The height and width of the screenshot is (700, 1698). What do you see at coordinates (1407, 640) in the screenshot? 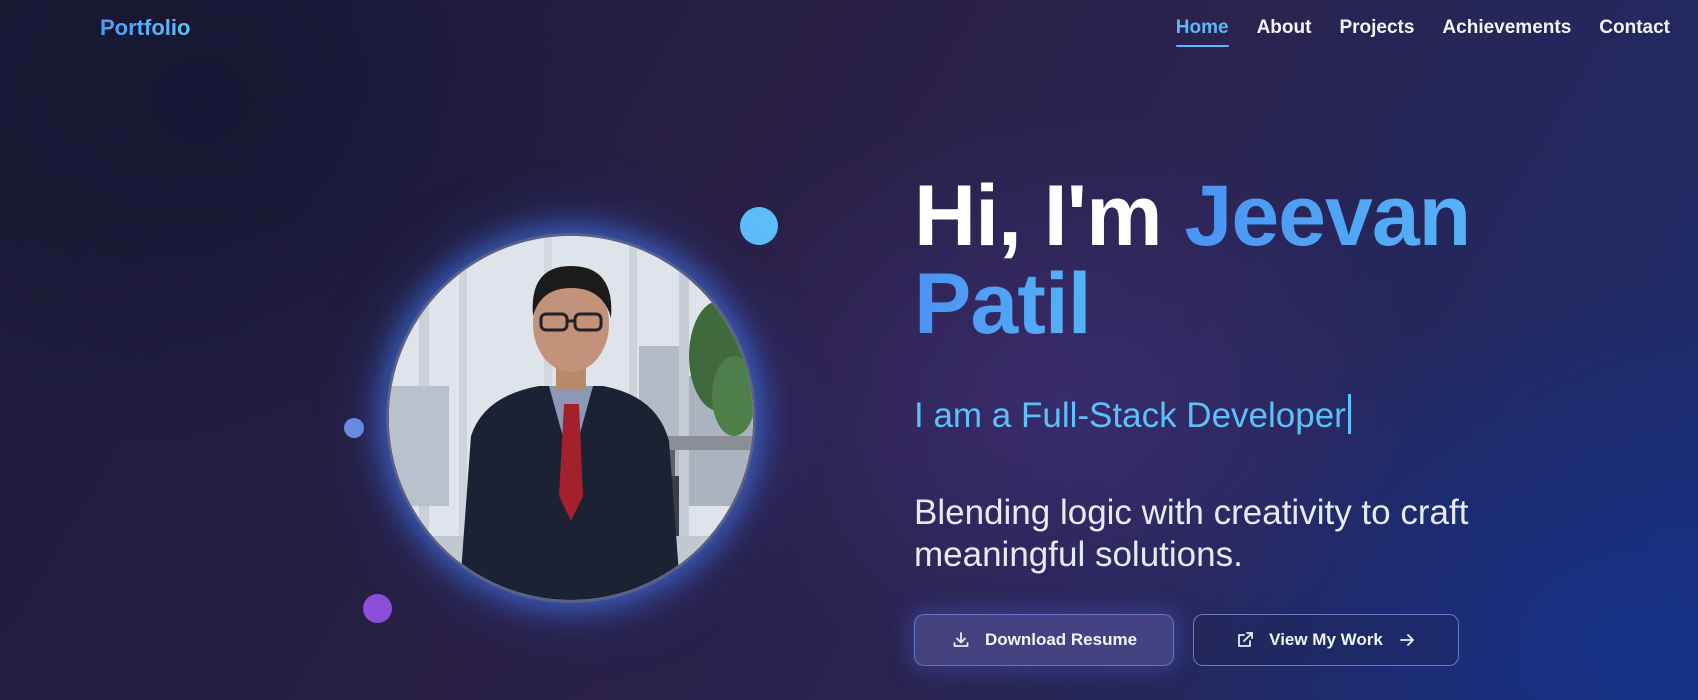
I see `arrow-right-icon` at bounding box center [1407, 640].